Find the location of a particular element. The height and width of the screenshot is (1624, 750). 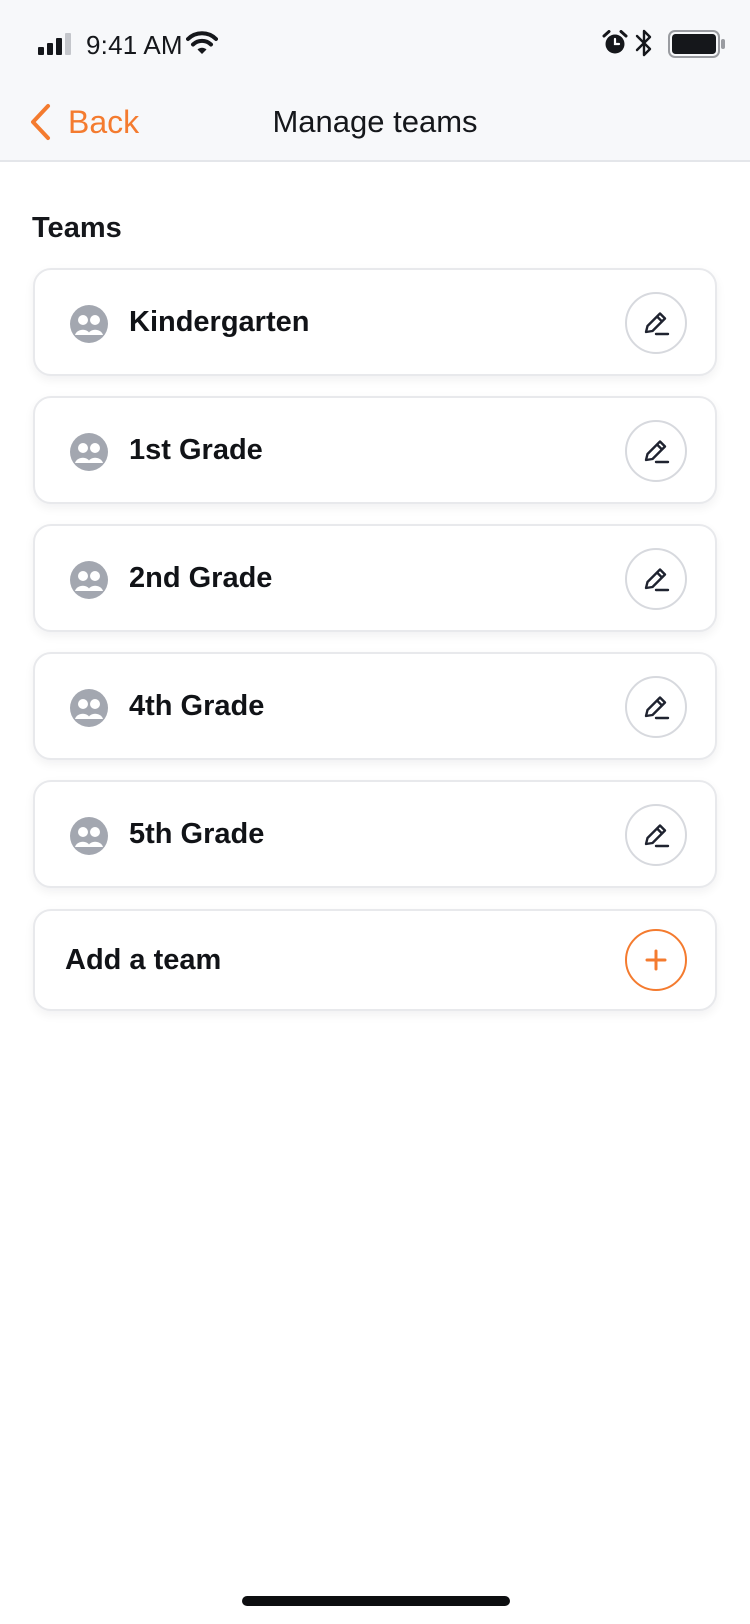

header: 9:41 AM Manage teams Back is located at coordinates (375, 81).